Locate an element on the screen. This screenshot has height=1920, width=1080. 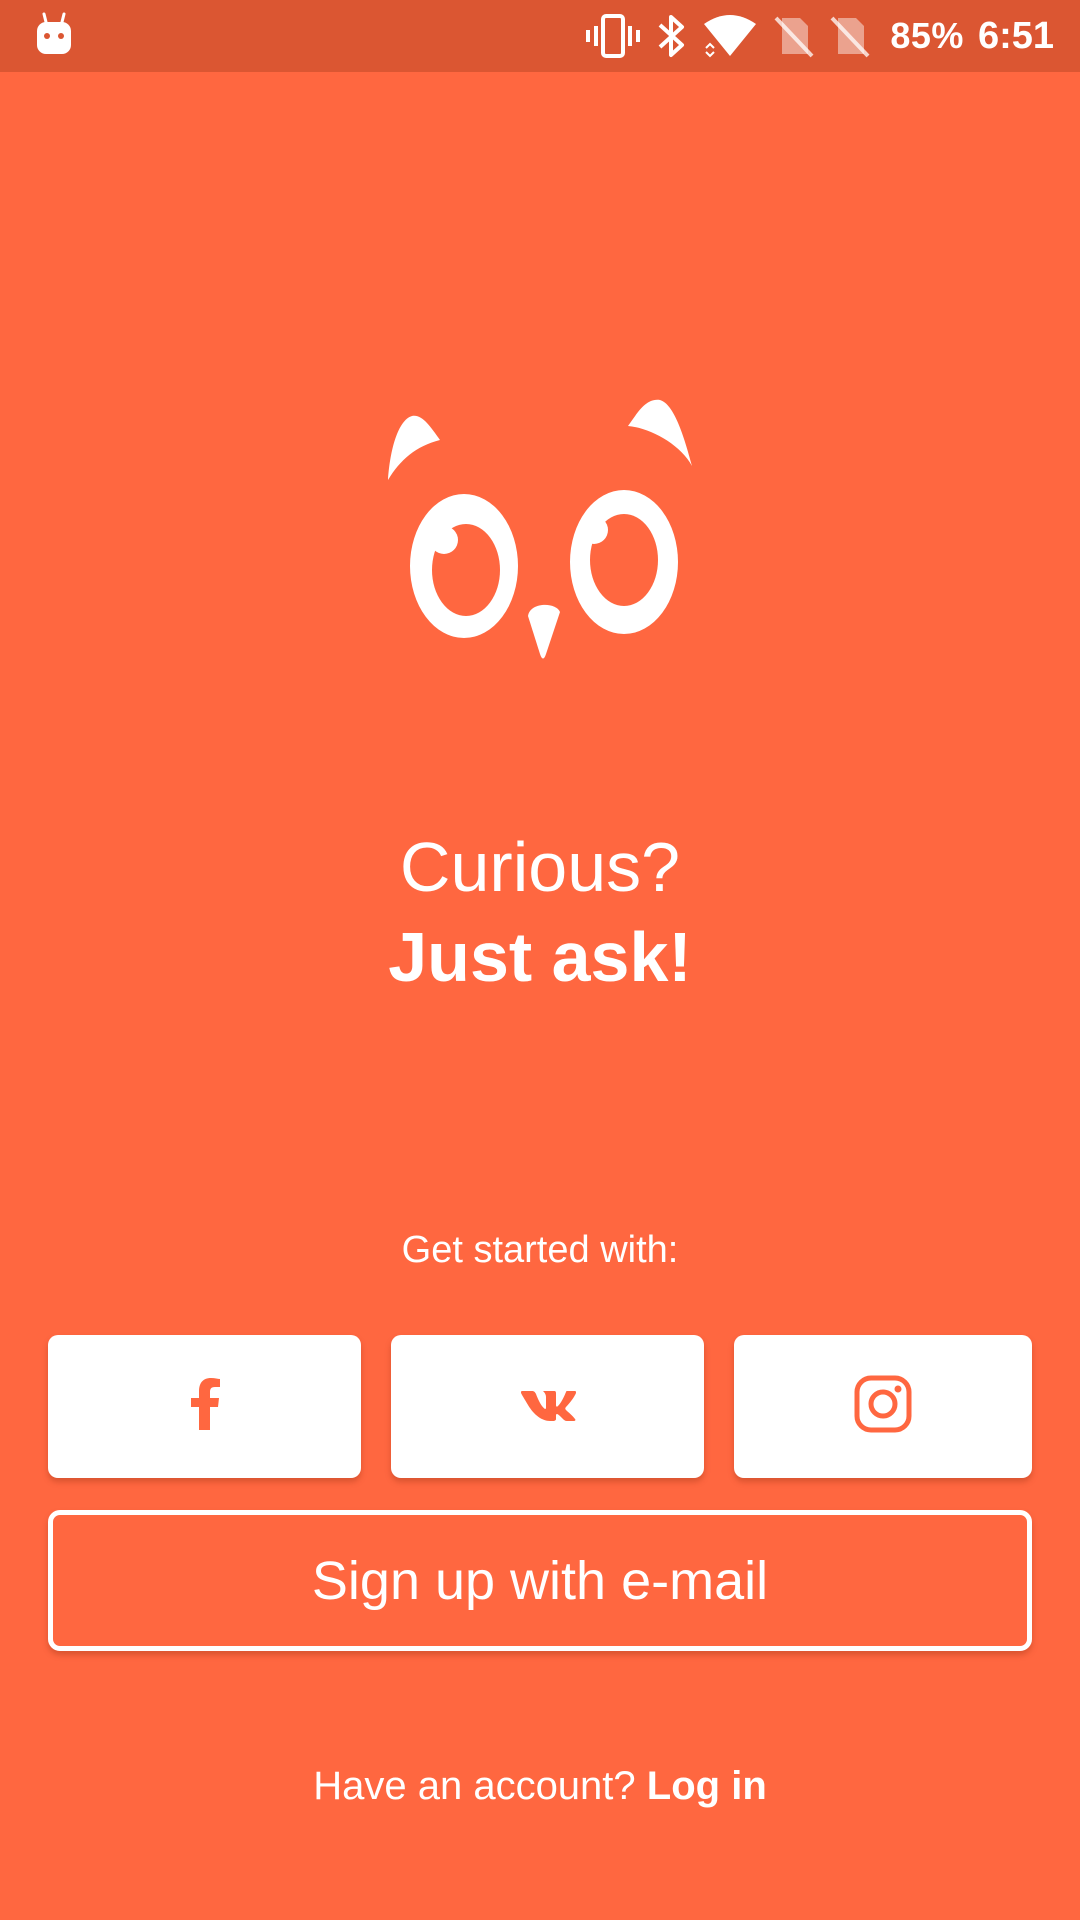
vibrate-icon is located at coordinates (613, 36).